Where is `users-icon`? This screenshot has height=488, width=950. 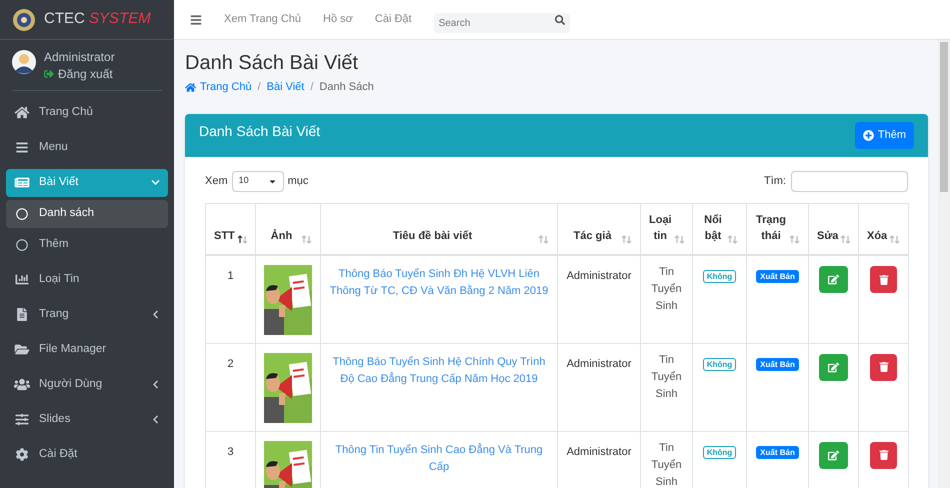 users-icon is located at coordinates (22, 384).